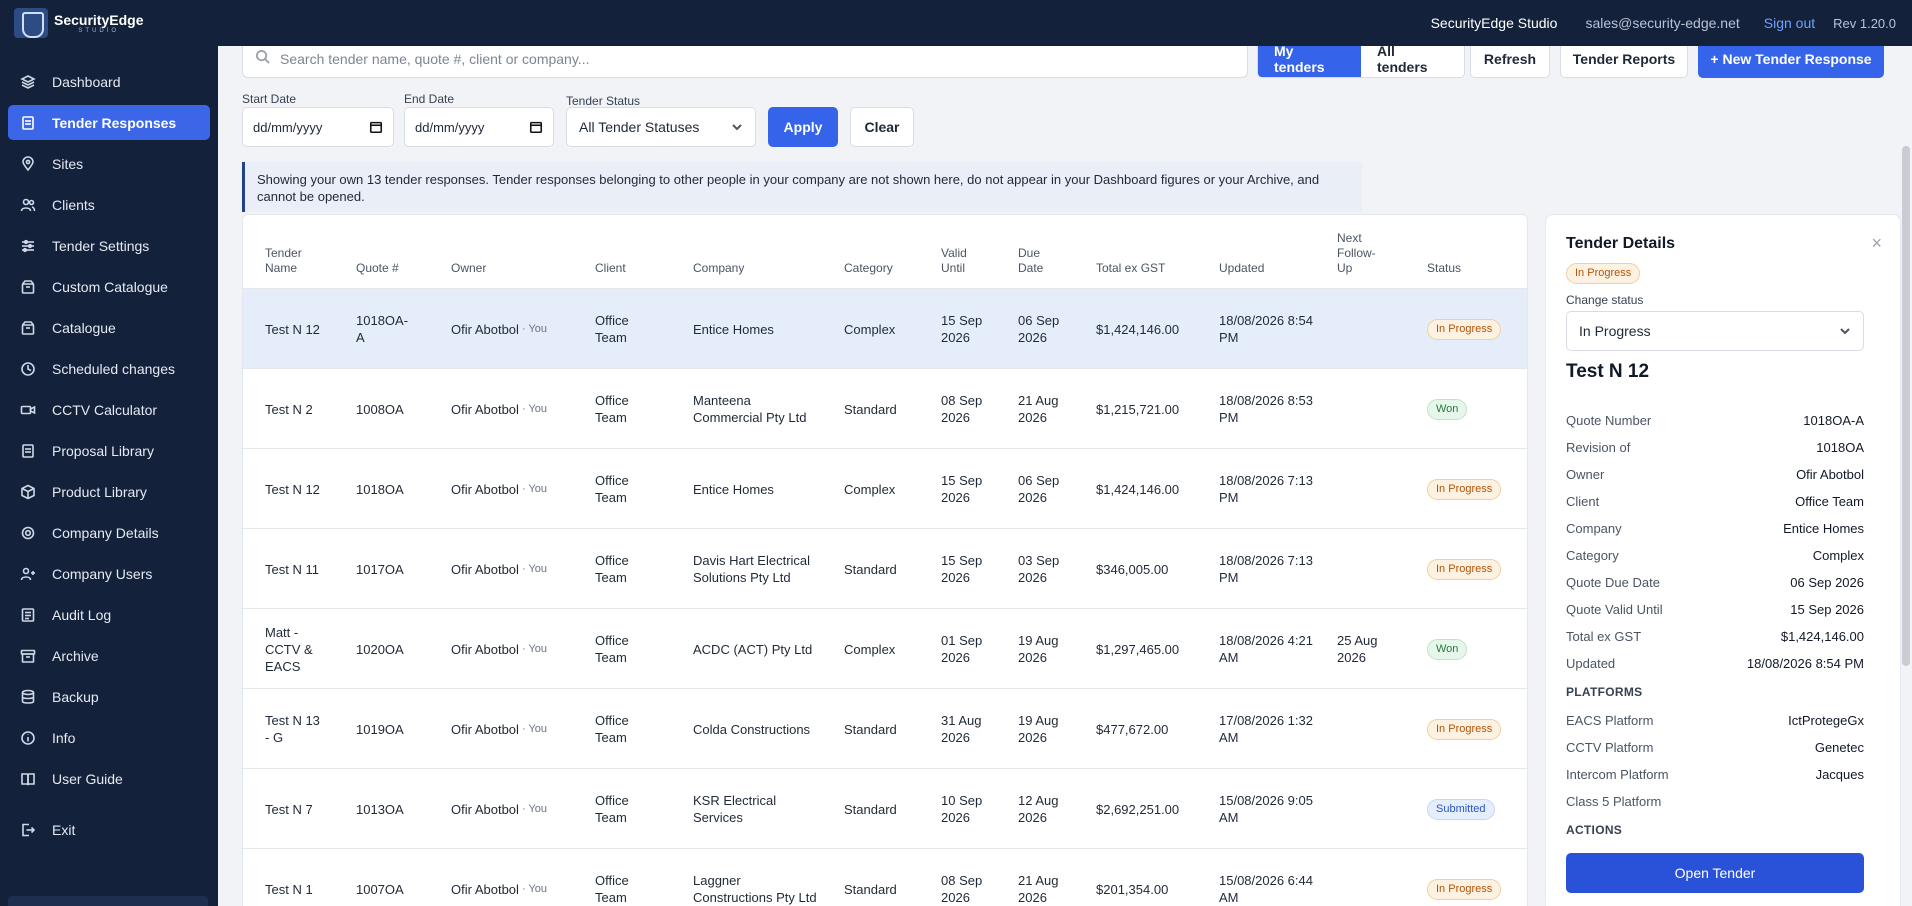  Describe the element at coordinates (109, 614) in the screenshot. I see `sidebar-item-audit-log: Audit Log` at that location.